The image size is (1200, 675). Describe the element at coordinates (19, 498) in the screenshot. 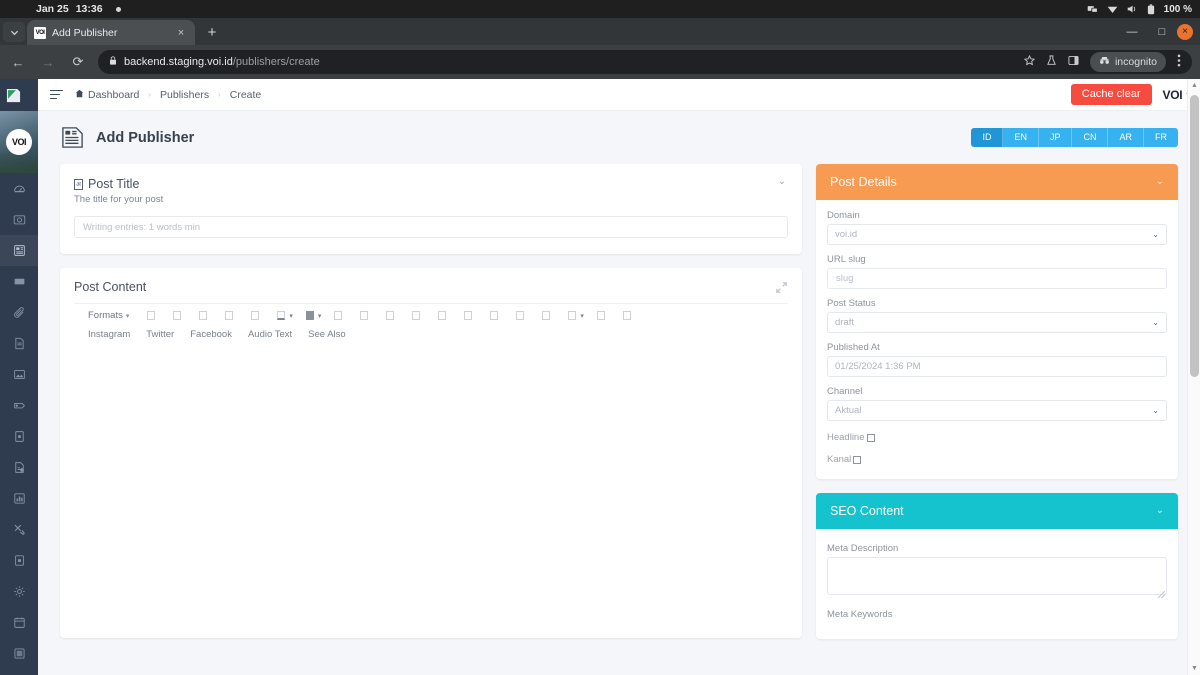

I see `sidebar-item-analytics` at that location.